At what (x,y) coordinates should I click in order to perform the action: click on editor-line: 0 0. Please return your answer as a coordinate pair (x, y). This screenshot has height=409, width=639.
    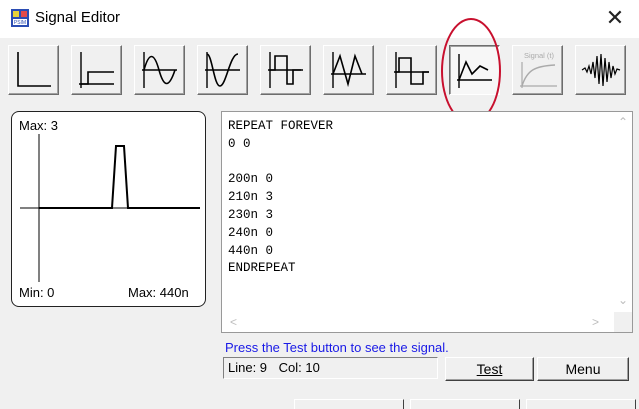
    Looking at the image, I should click on (280, 145).